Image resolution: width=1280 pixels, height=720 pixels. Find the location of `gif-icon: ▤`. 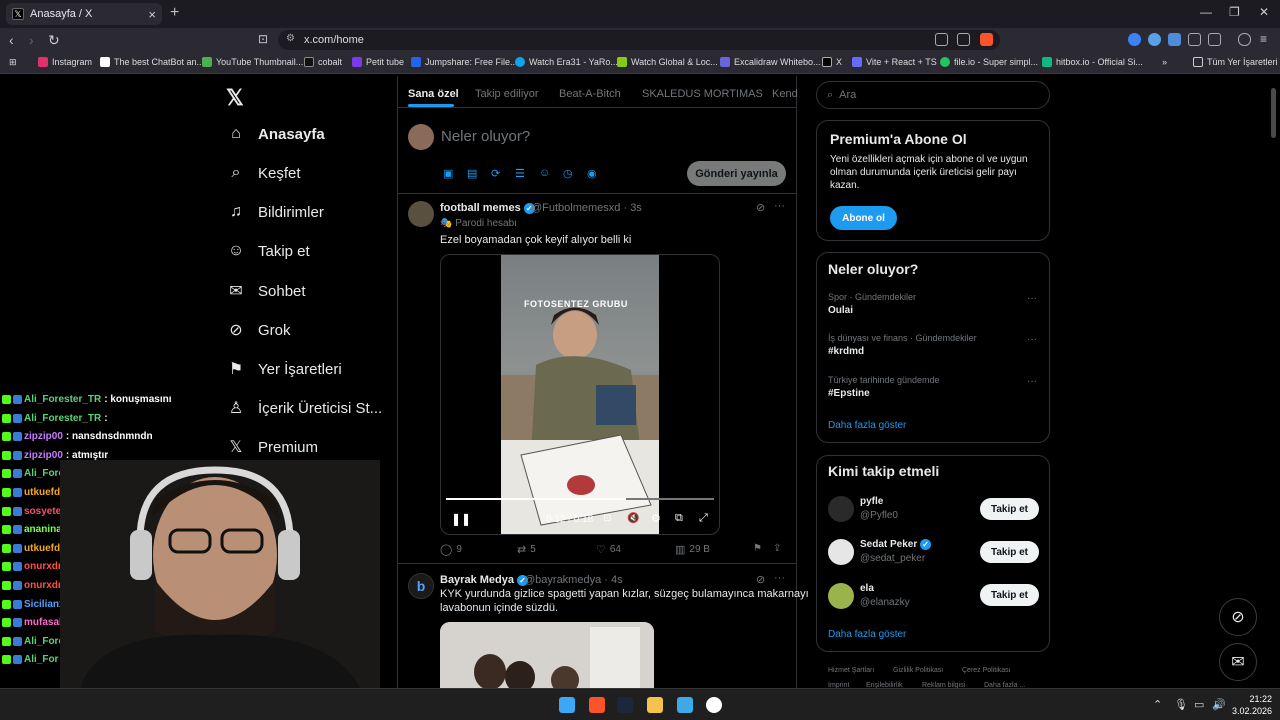

gif-icon: ▤ is located at coordinates (472, 173).